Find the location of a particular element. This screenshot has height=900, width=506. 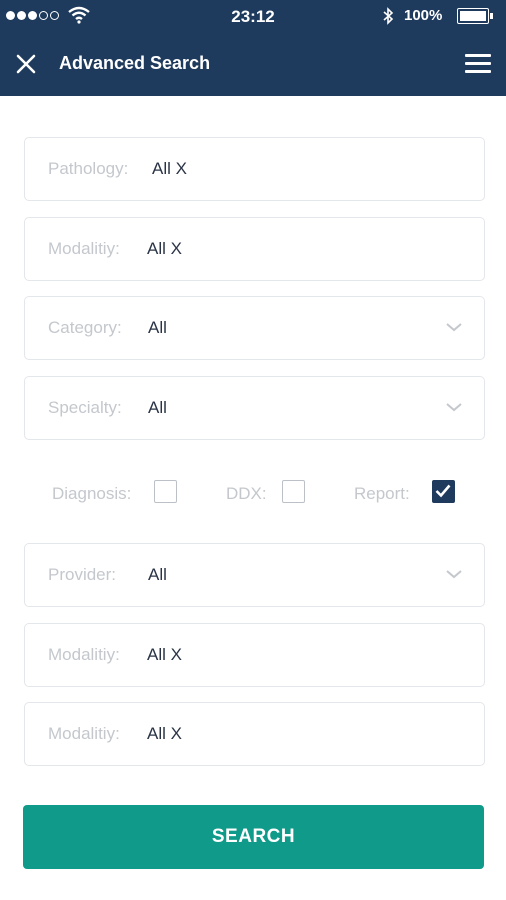

battery-icon is located at coordinates (475, 16).